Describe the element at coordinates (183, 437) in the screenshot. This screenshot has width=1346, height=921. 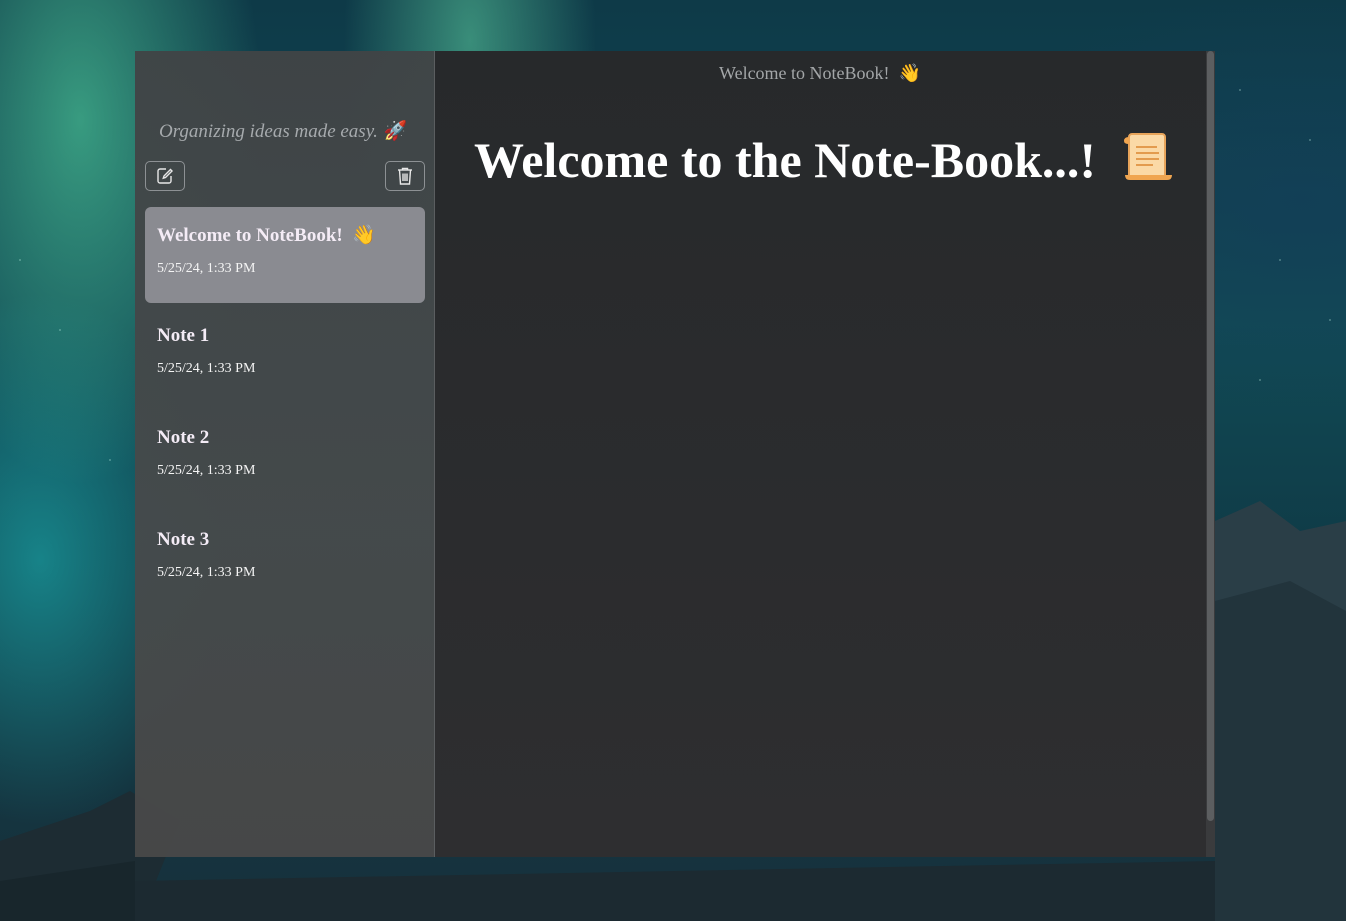
I see `note-title: Note 2` at that location.